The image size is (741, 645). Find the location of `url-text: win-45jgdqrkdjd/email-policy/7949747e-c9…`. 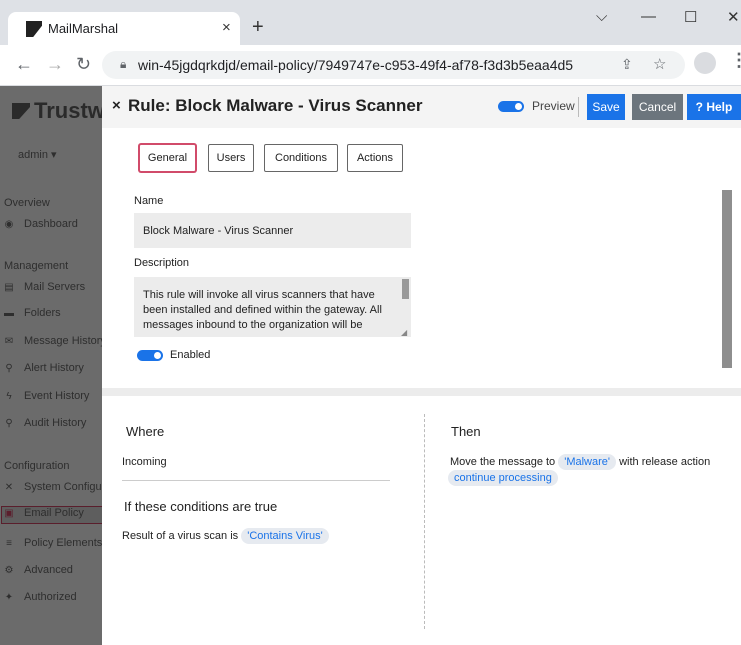

url-text: win-45jgdqrkdjd/email-policy/7949747e-c9… is located at coordinates (356, 65).